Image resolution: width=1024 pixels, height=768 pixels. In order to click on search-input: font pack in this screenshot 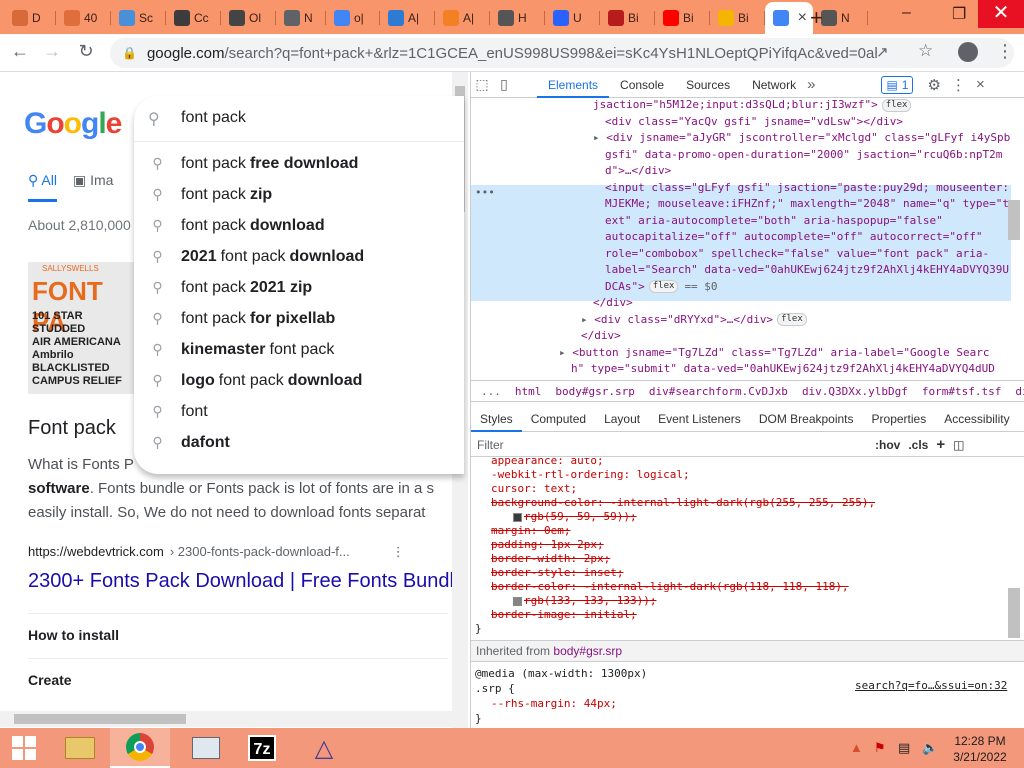, I will do `click(213, 118)`.